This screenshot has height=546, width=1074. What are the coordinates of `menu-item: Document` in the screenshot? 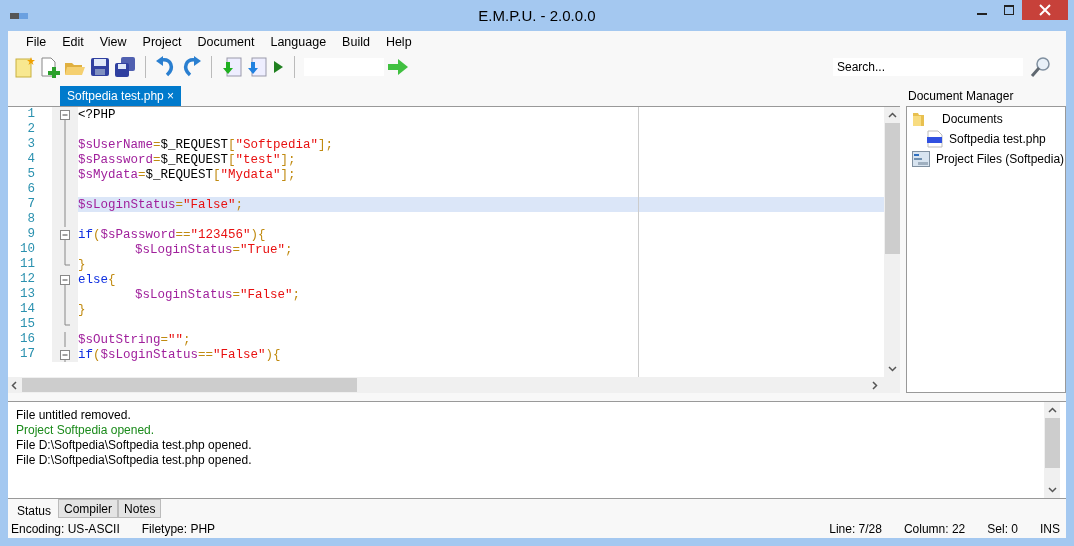 It's located at (226, 42).